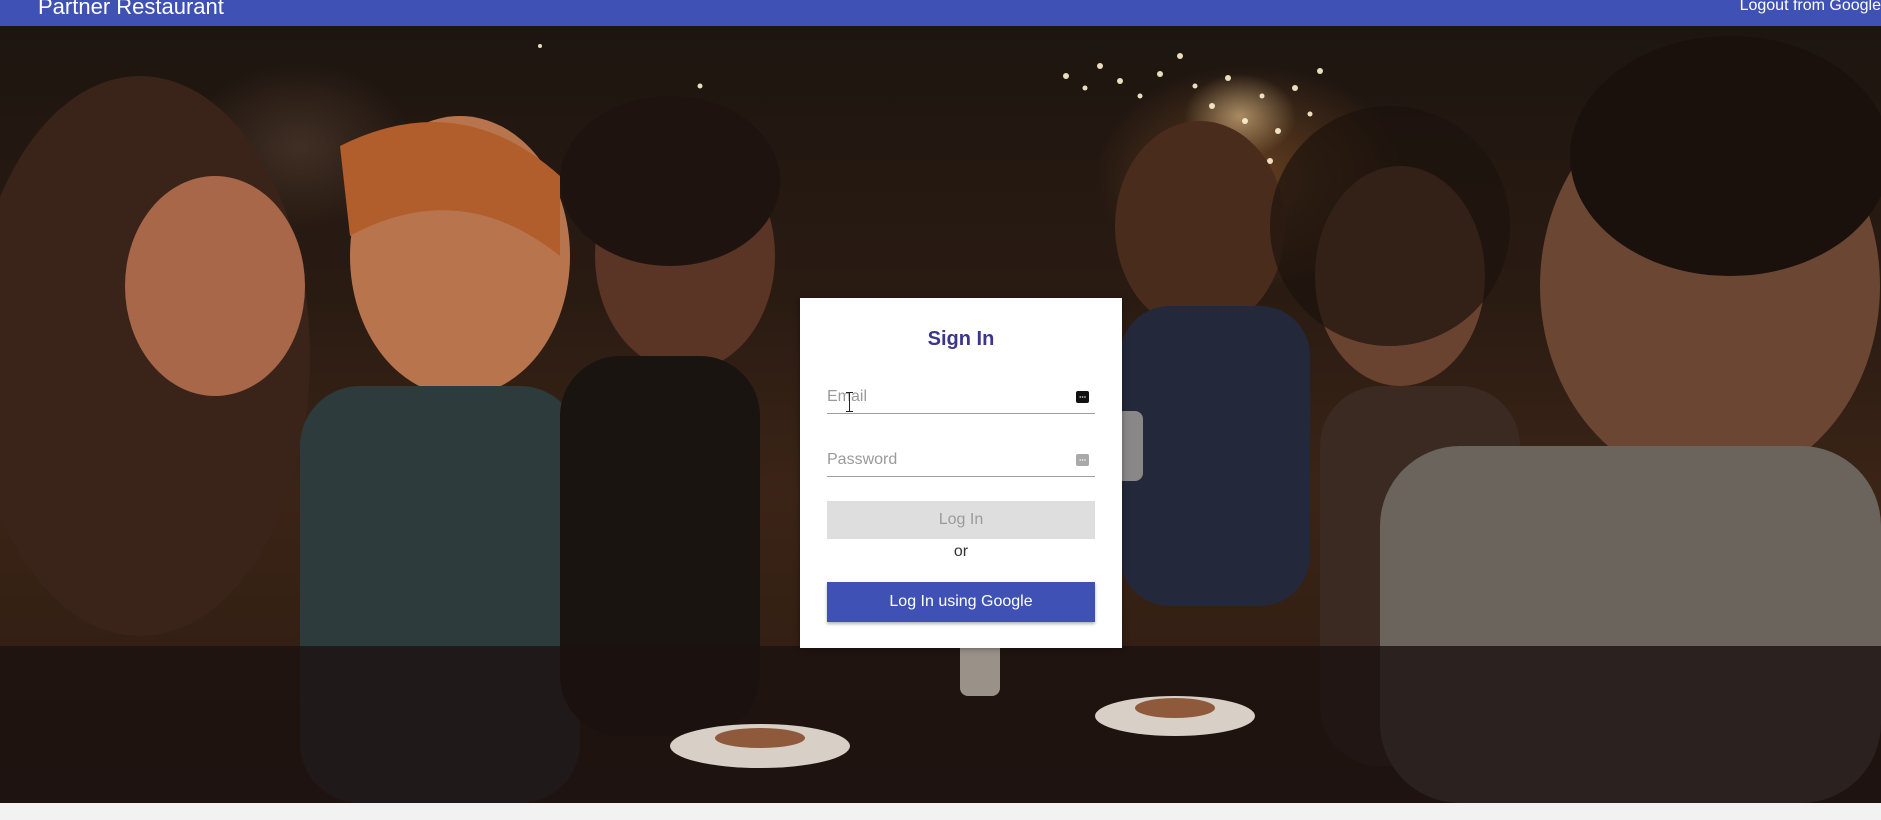 The width and height of the screenshot is (1881, 820). Describe the element at coordinates (961, 551) in the screenshot. I see `or-divider-text: or` at that location.